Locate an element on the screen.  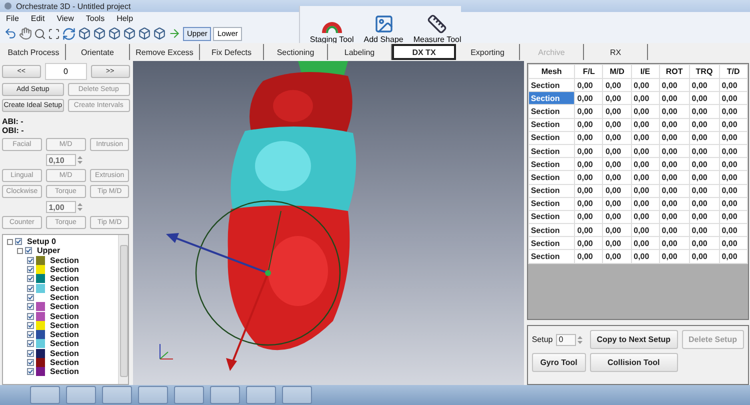
setup-spinner: 0 is located at coordinates (566, 340).